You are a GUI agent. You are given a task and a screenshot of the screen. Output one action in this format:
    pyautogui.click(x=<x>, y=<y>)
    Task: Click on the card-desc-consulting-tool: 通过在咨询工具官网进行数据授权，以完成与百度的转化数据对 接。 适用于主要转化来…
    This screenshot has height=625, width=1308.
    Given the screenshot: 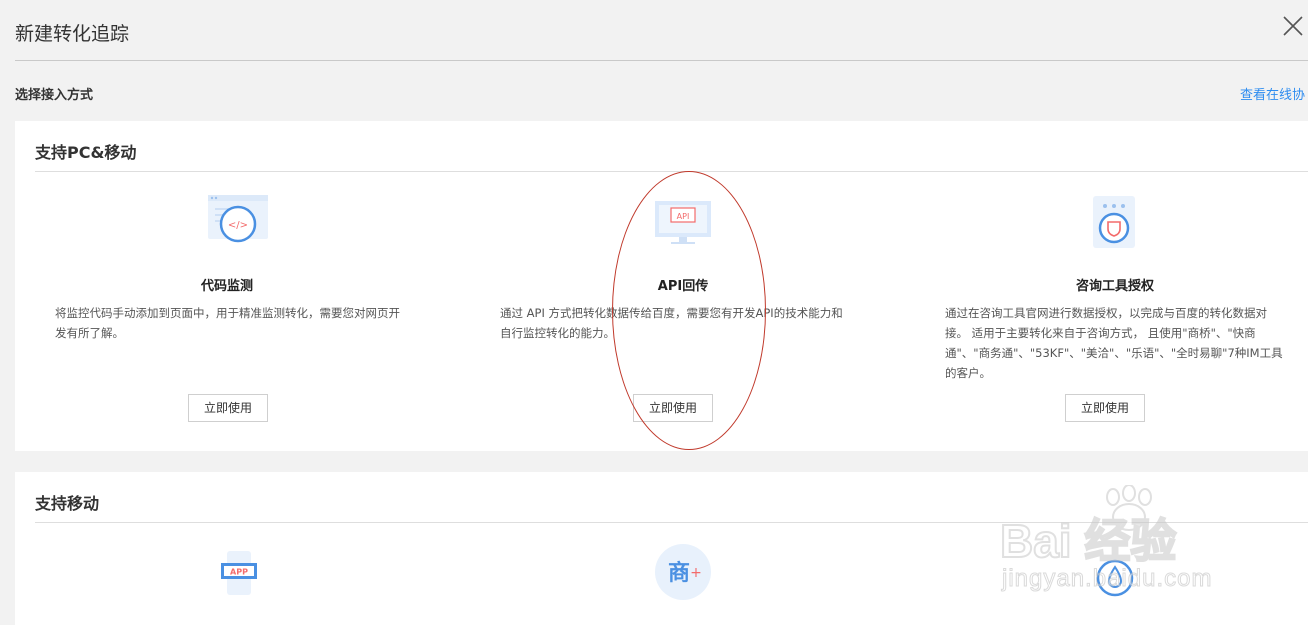 What is the action you would take?
    pyautogui.click(x=1114, y=343)
    